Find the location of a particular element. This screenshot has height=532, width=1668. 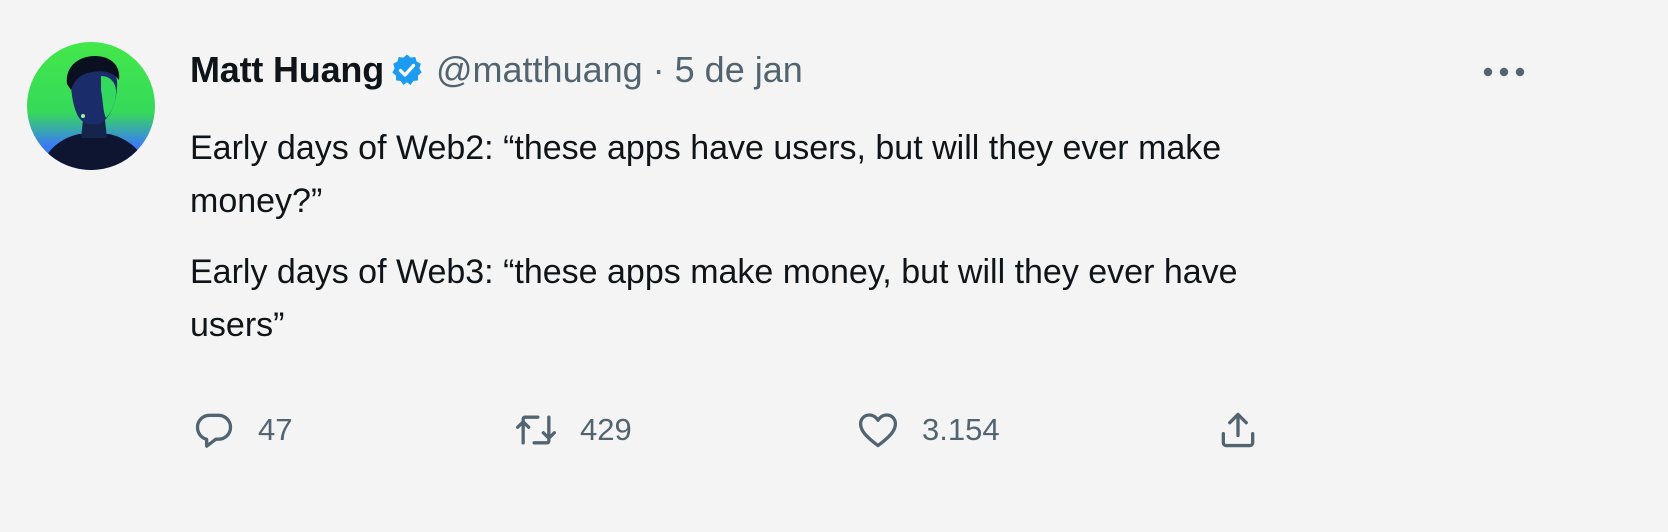

share-icon is located at coordinates (1238, 430).